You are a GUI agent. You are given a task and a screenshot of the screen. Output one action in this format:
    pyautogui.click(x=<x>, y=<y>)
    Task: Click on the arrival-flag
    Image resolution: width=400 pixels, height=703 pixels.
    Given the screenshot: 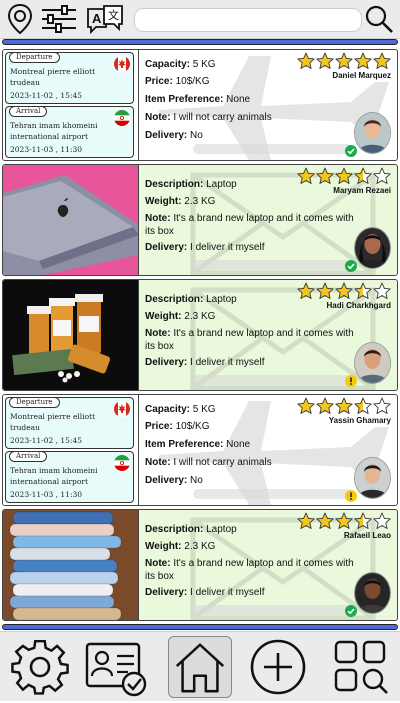 What is the action you would take?
    pyautogui.click(x=122, y=118)
    